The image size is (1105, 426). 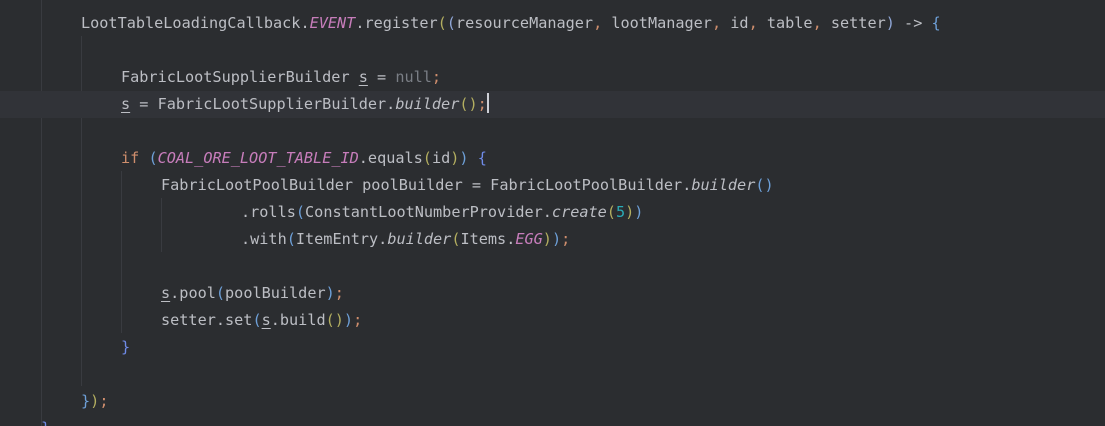 I want to click on code-token: LootTableLoadingCallback., so click(x=195, y=23).